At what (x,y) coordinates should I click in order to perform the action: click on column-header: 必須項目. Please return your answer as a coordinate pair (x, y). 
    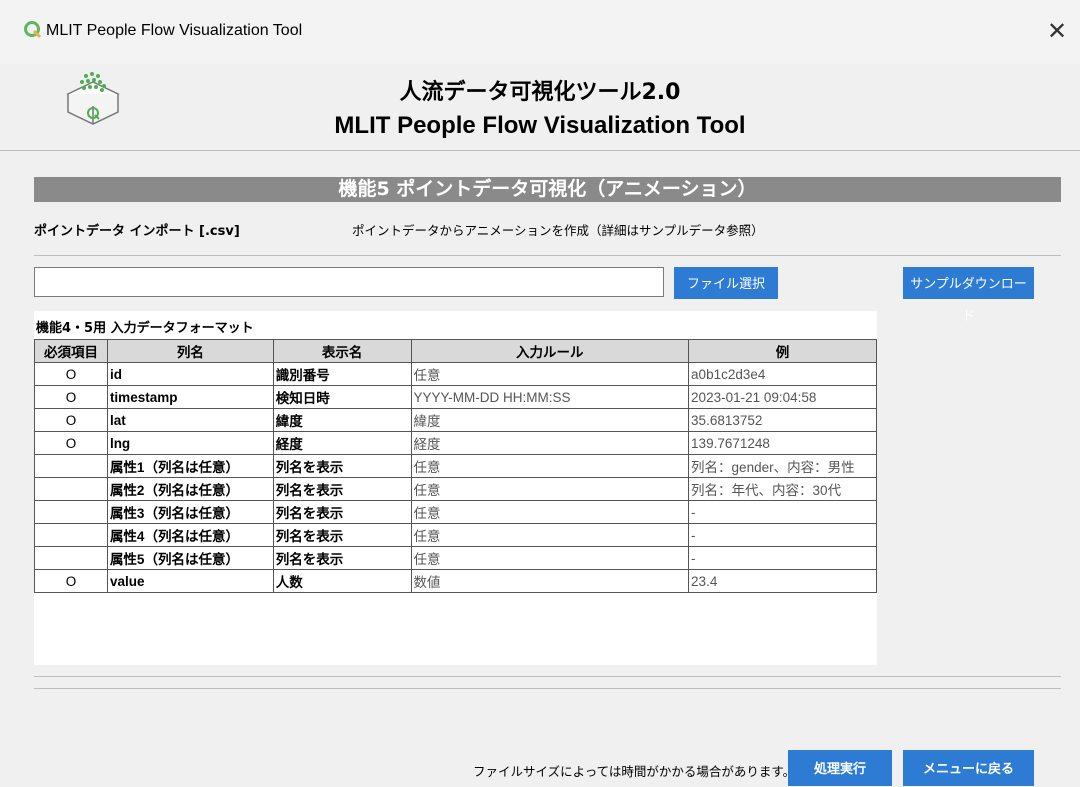
    Looking at the image, I should click on (71, 351).